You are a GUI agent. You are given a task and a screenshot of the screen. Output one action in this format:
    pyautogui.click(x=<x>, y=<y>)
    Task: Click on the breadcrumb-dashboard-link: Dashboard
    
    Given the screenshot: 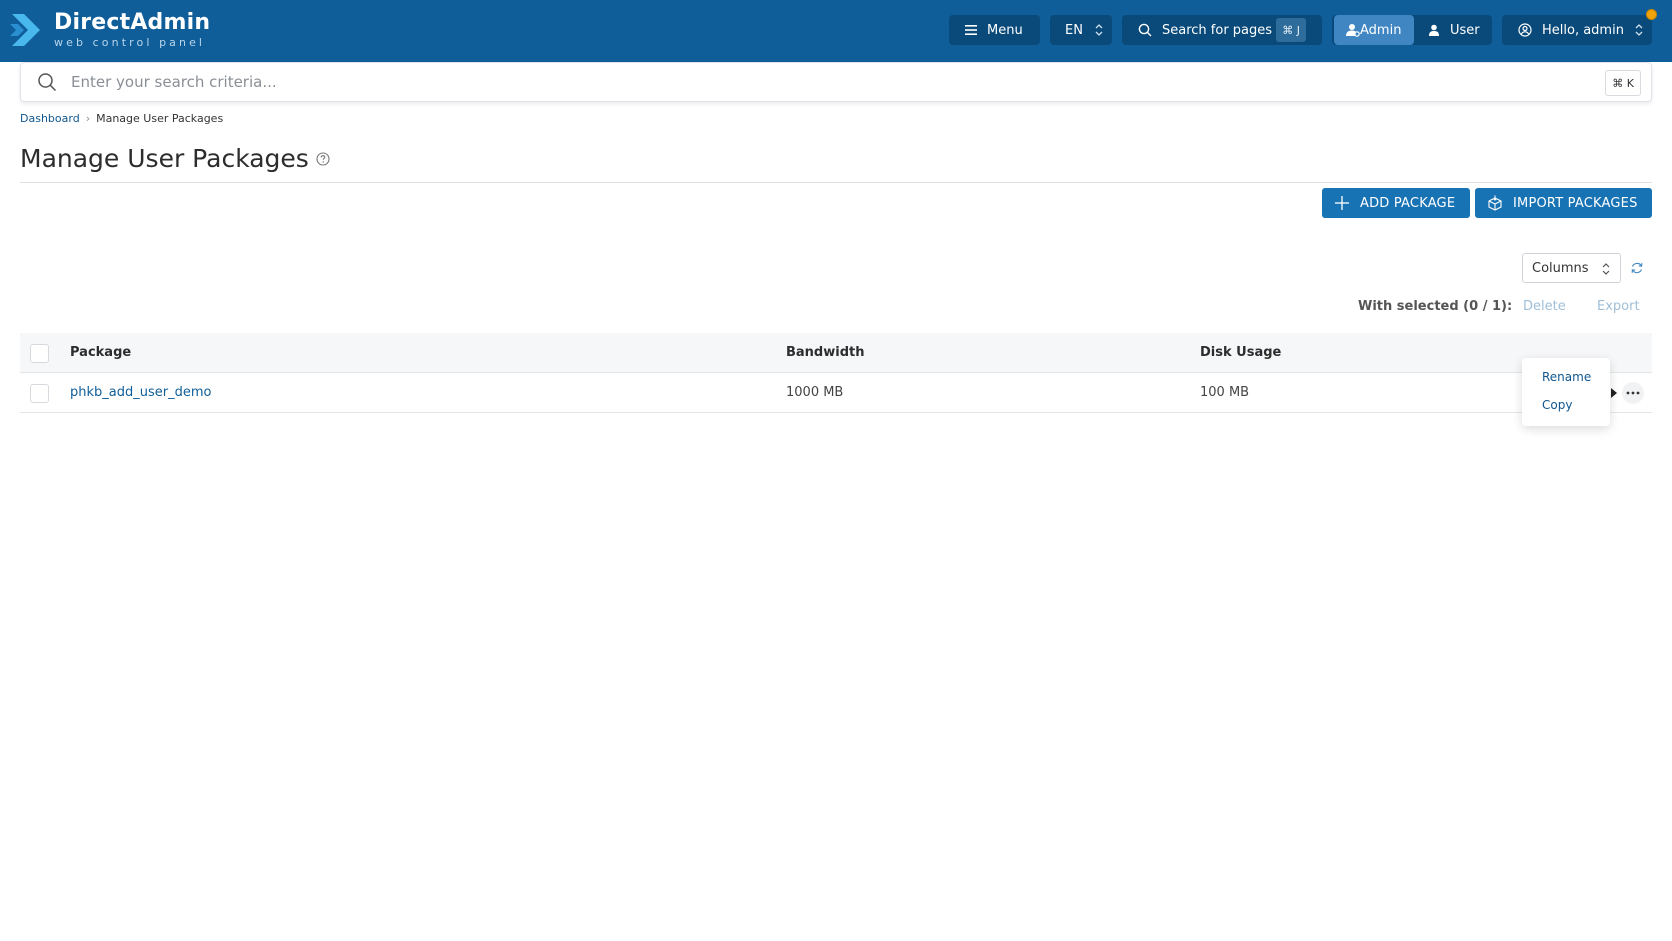 What is the action you would take?
    pyautogui.click(x=50, y=118)
    